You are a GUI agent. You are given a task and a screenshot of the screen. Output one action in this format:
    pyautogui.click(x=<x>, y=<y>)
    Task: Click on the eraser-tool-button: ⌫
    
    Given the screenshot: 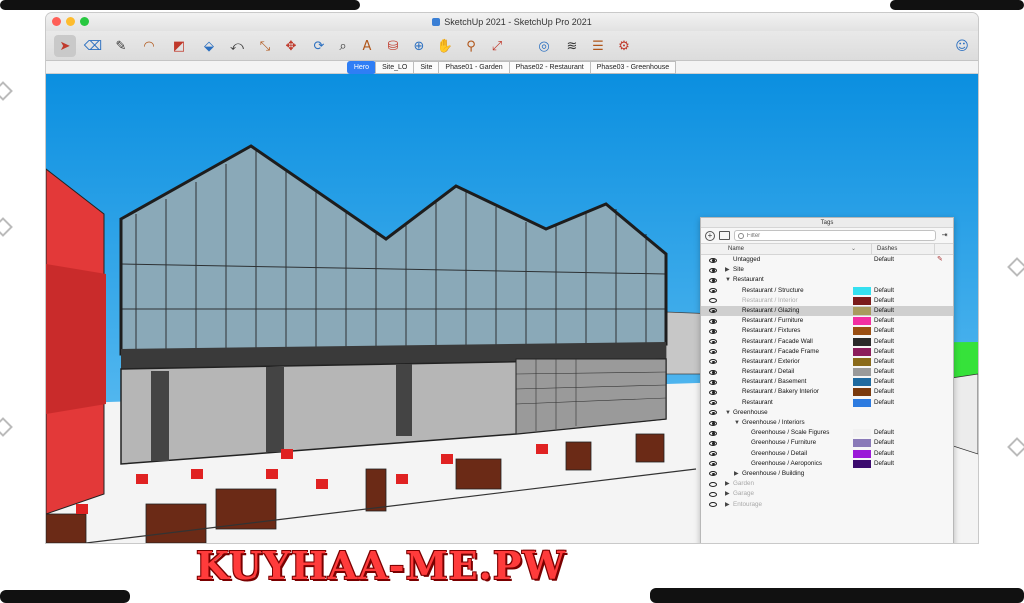 What is the action you would take?
    pyautogui.click(x=93, y=46)
    